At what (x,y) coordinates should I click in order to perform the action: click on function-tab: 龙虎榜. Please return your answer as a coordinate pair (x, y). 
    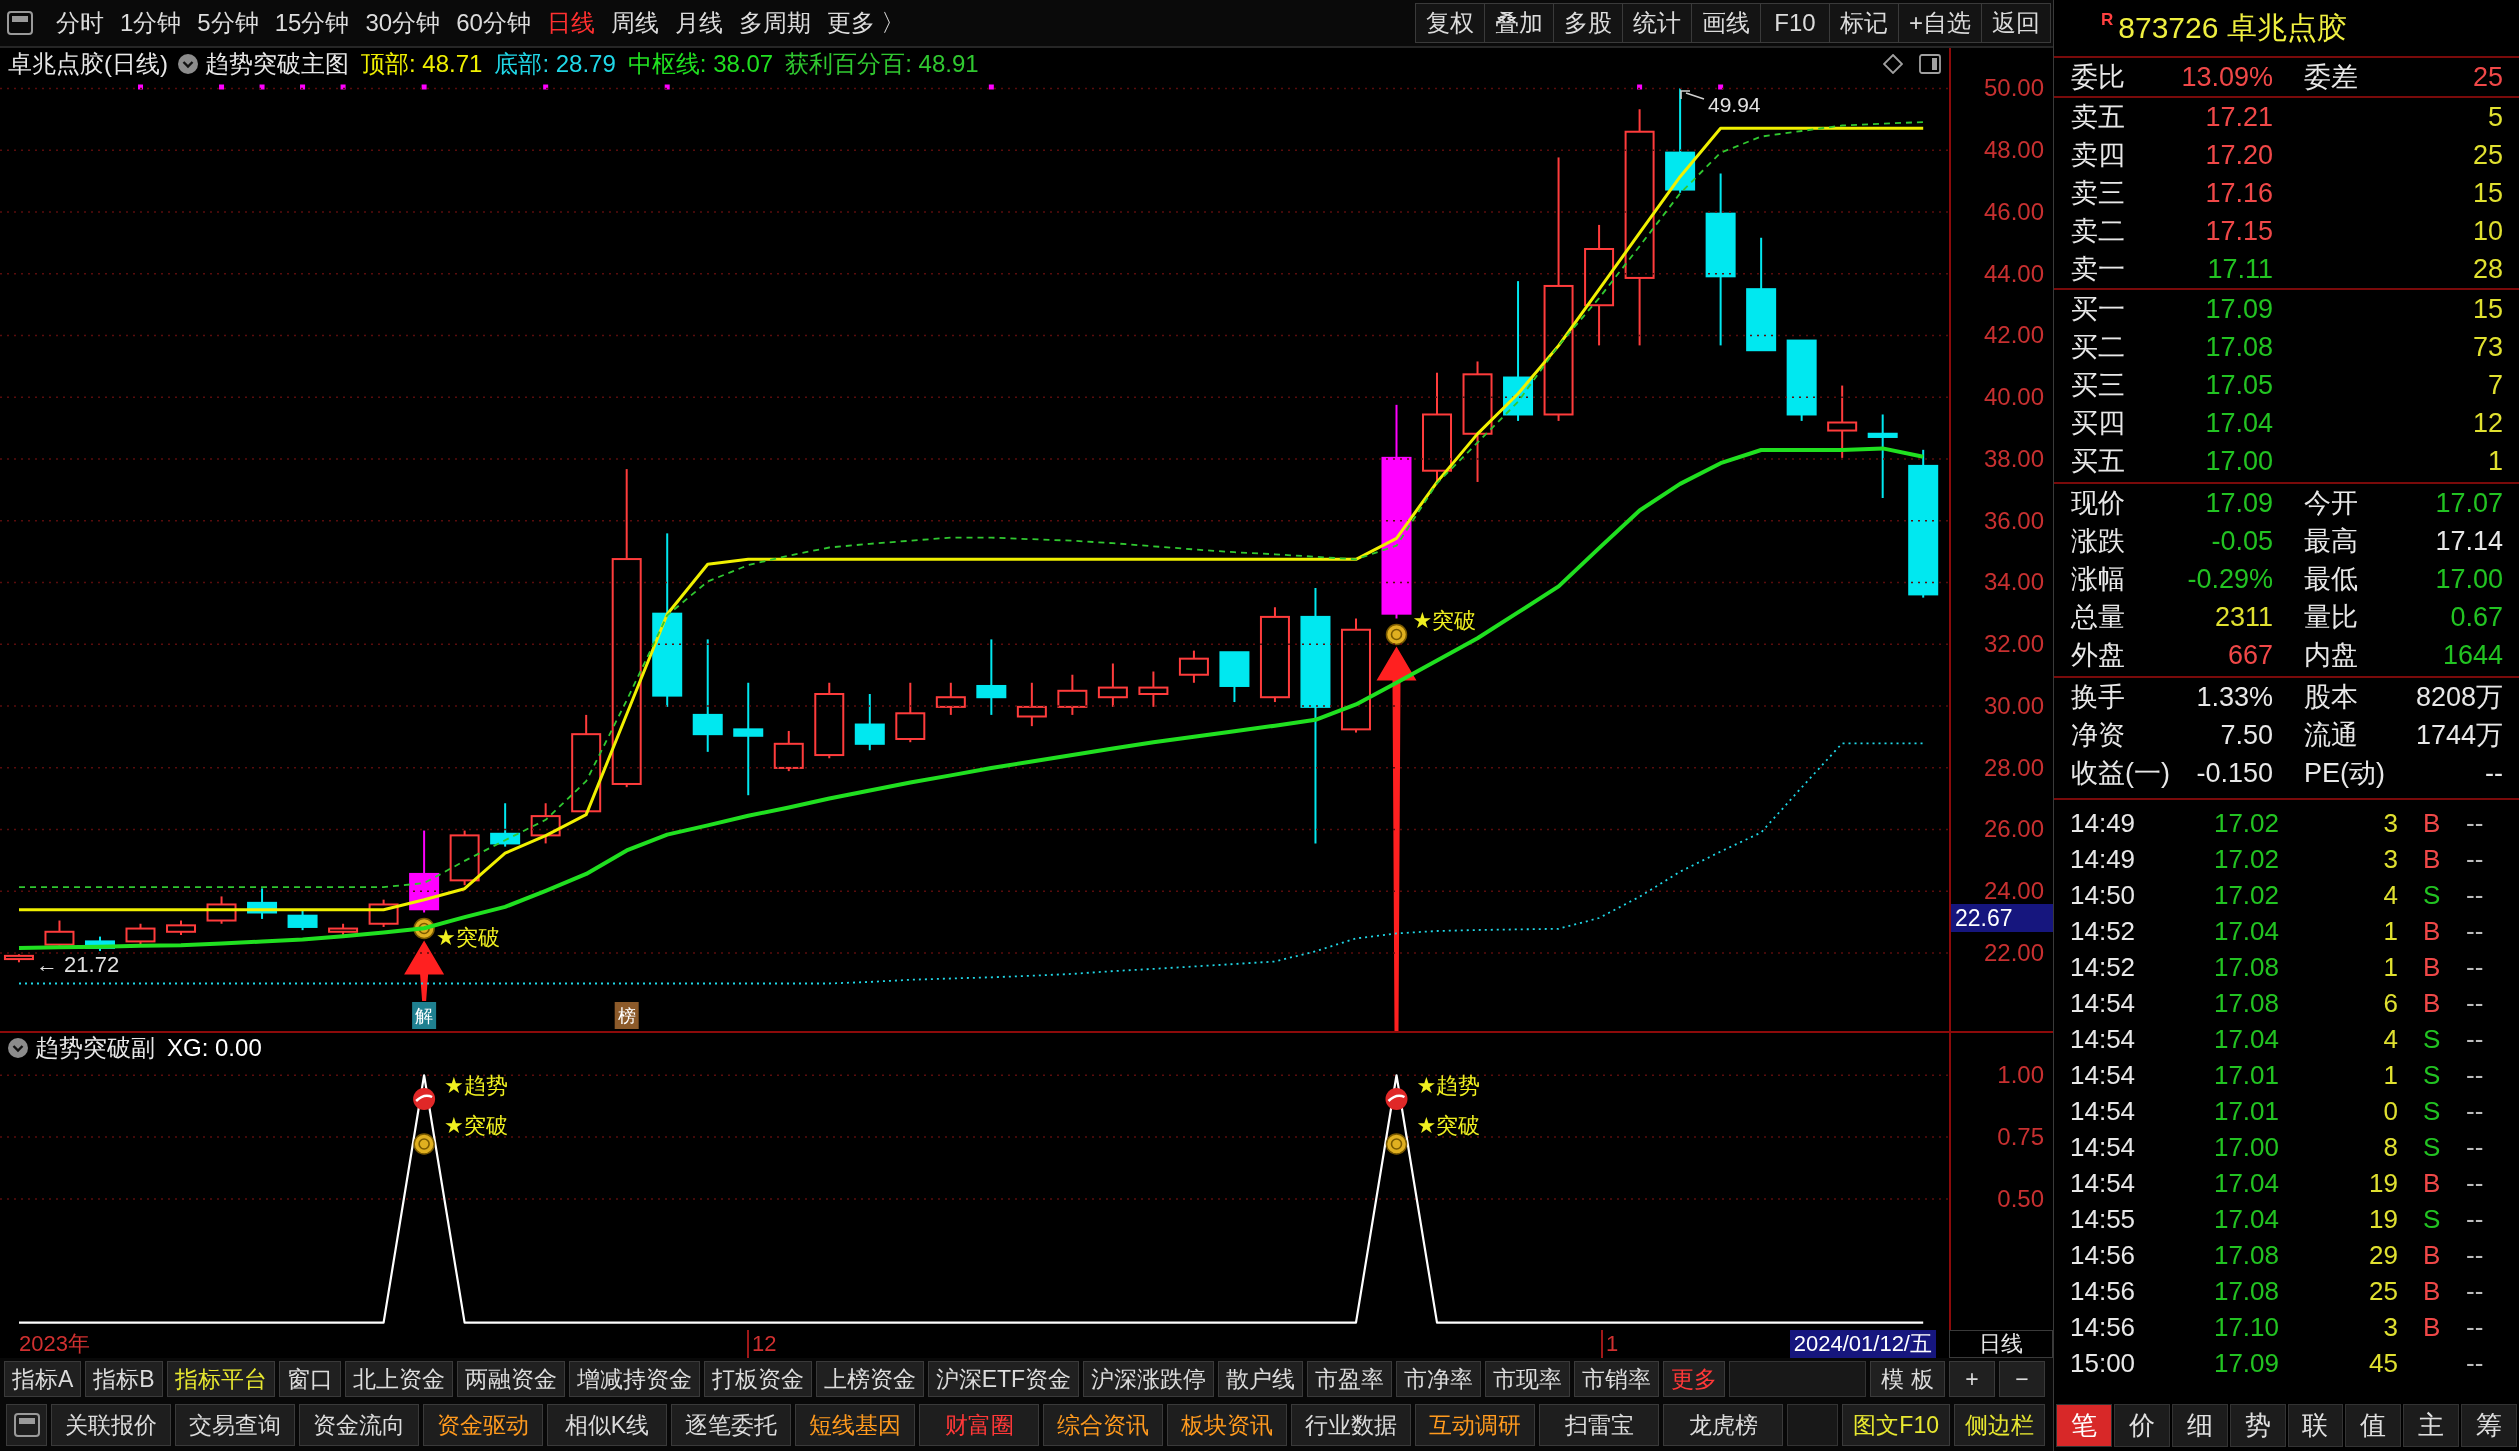
    Looking at the image, I should click on (1723, 1425).